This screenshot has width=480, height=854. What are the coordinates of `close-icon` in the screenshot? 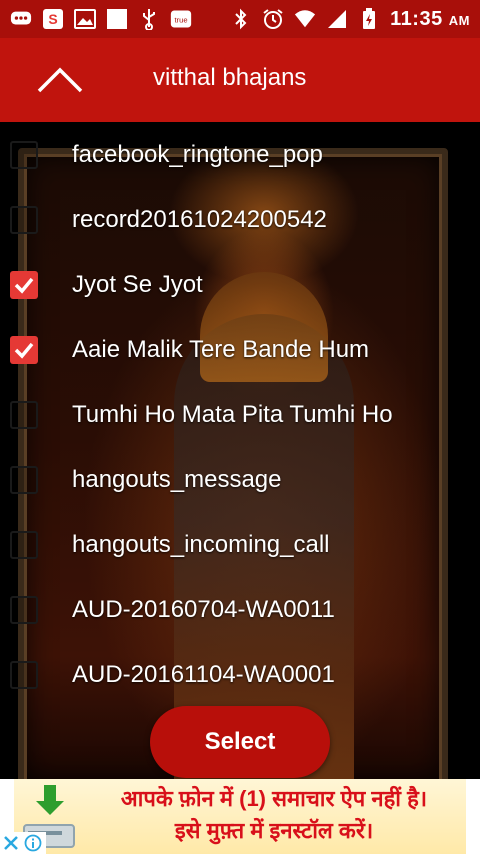 It's located at (11, 843).